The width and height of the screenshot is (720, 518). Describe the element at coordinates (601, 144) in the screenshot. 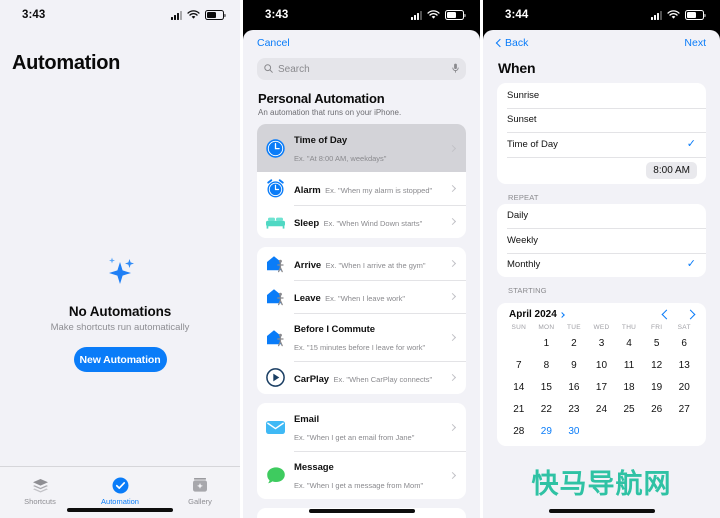

I see `when-option-time-of-day: Time of Day ✓` at that location.